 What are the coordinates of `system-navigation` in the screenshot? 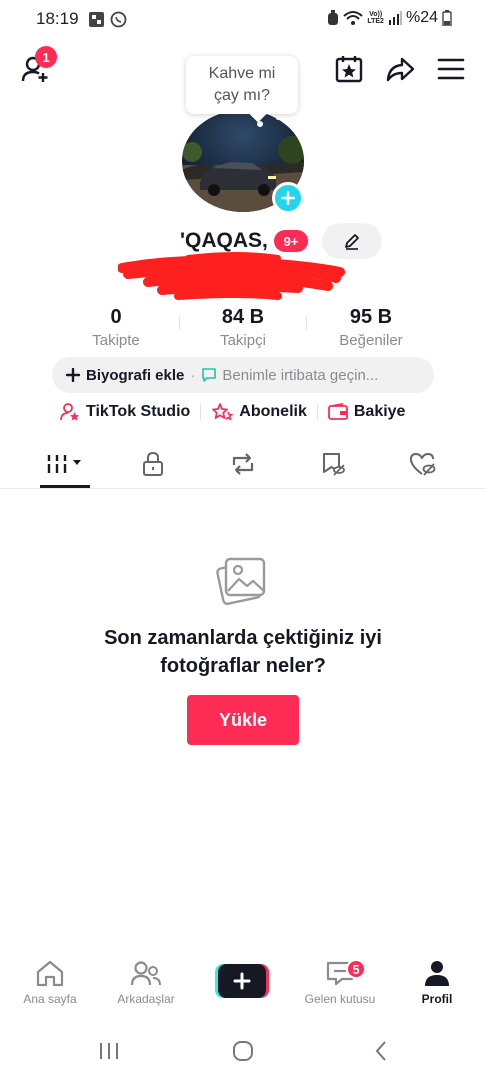 It's located at (243, 1050).